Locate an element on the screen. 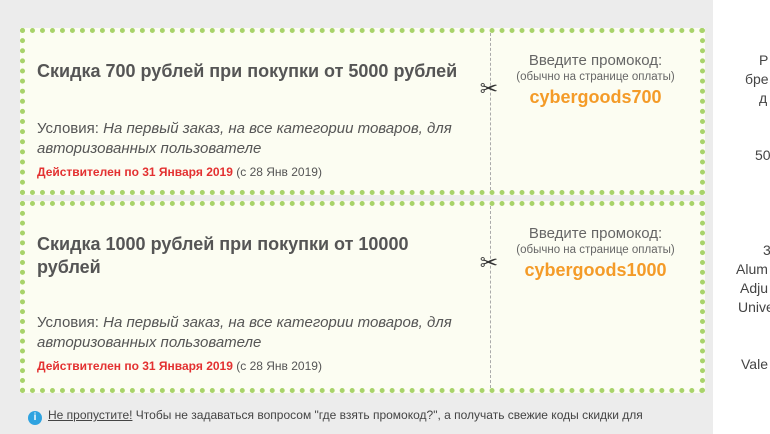 The height and width of the screenshot is (434, 770). promo-code: cybergoods700 is located at coordinates (595, 97).